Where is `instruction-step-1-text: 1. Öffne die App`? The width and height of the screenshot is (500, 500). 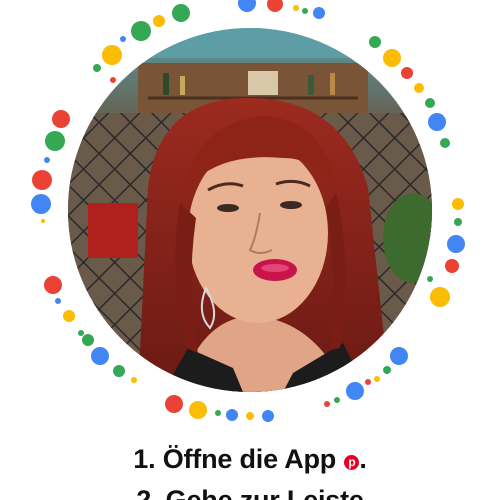
instruction-step-1-text: 1. Öffne die App is located at coordinates (235, 459).